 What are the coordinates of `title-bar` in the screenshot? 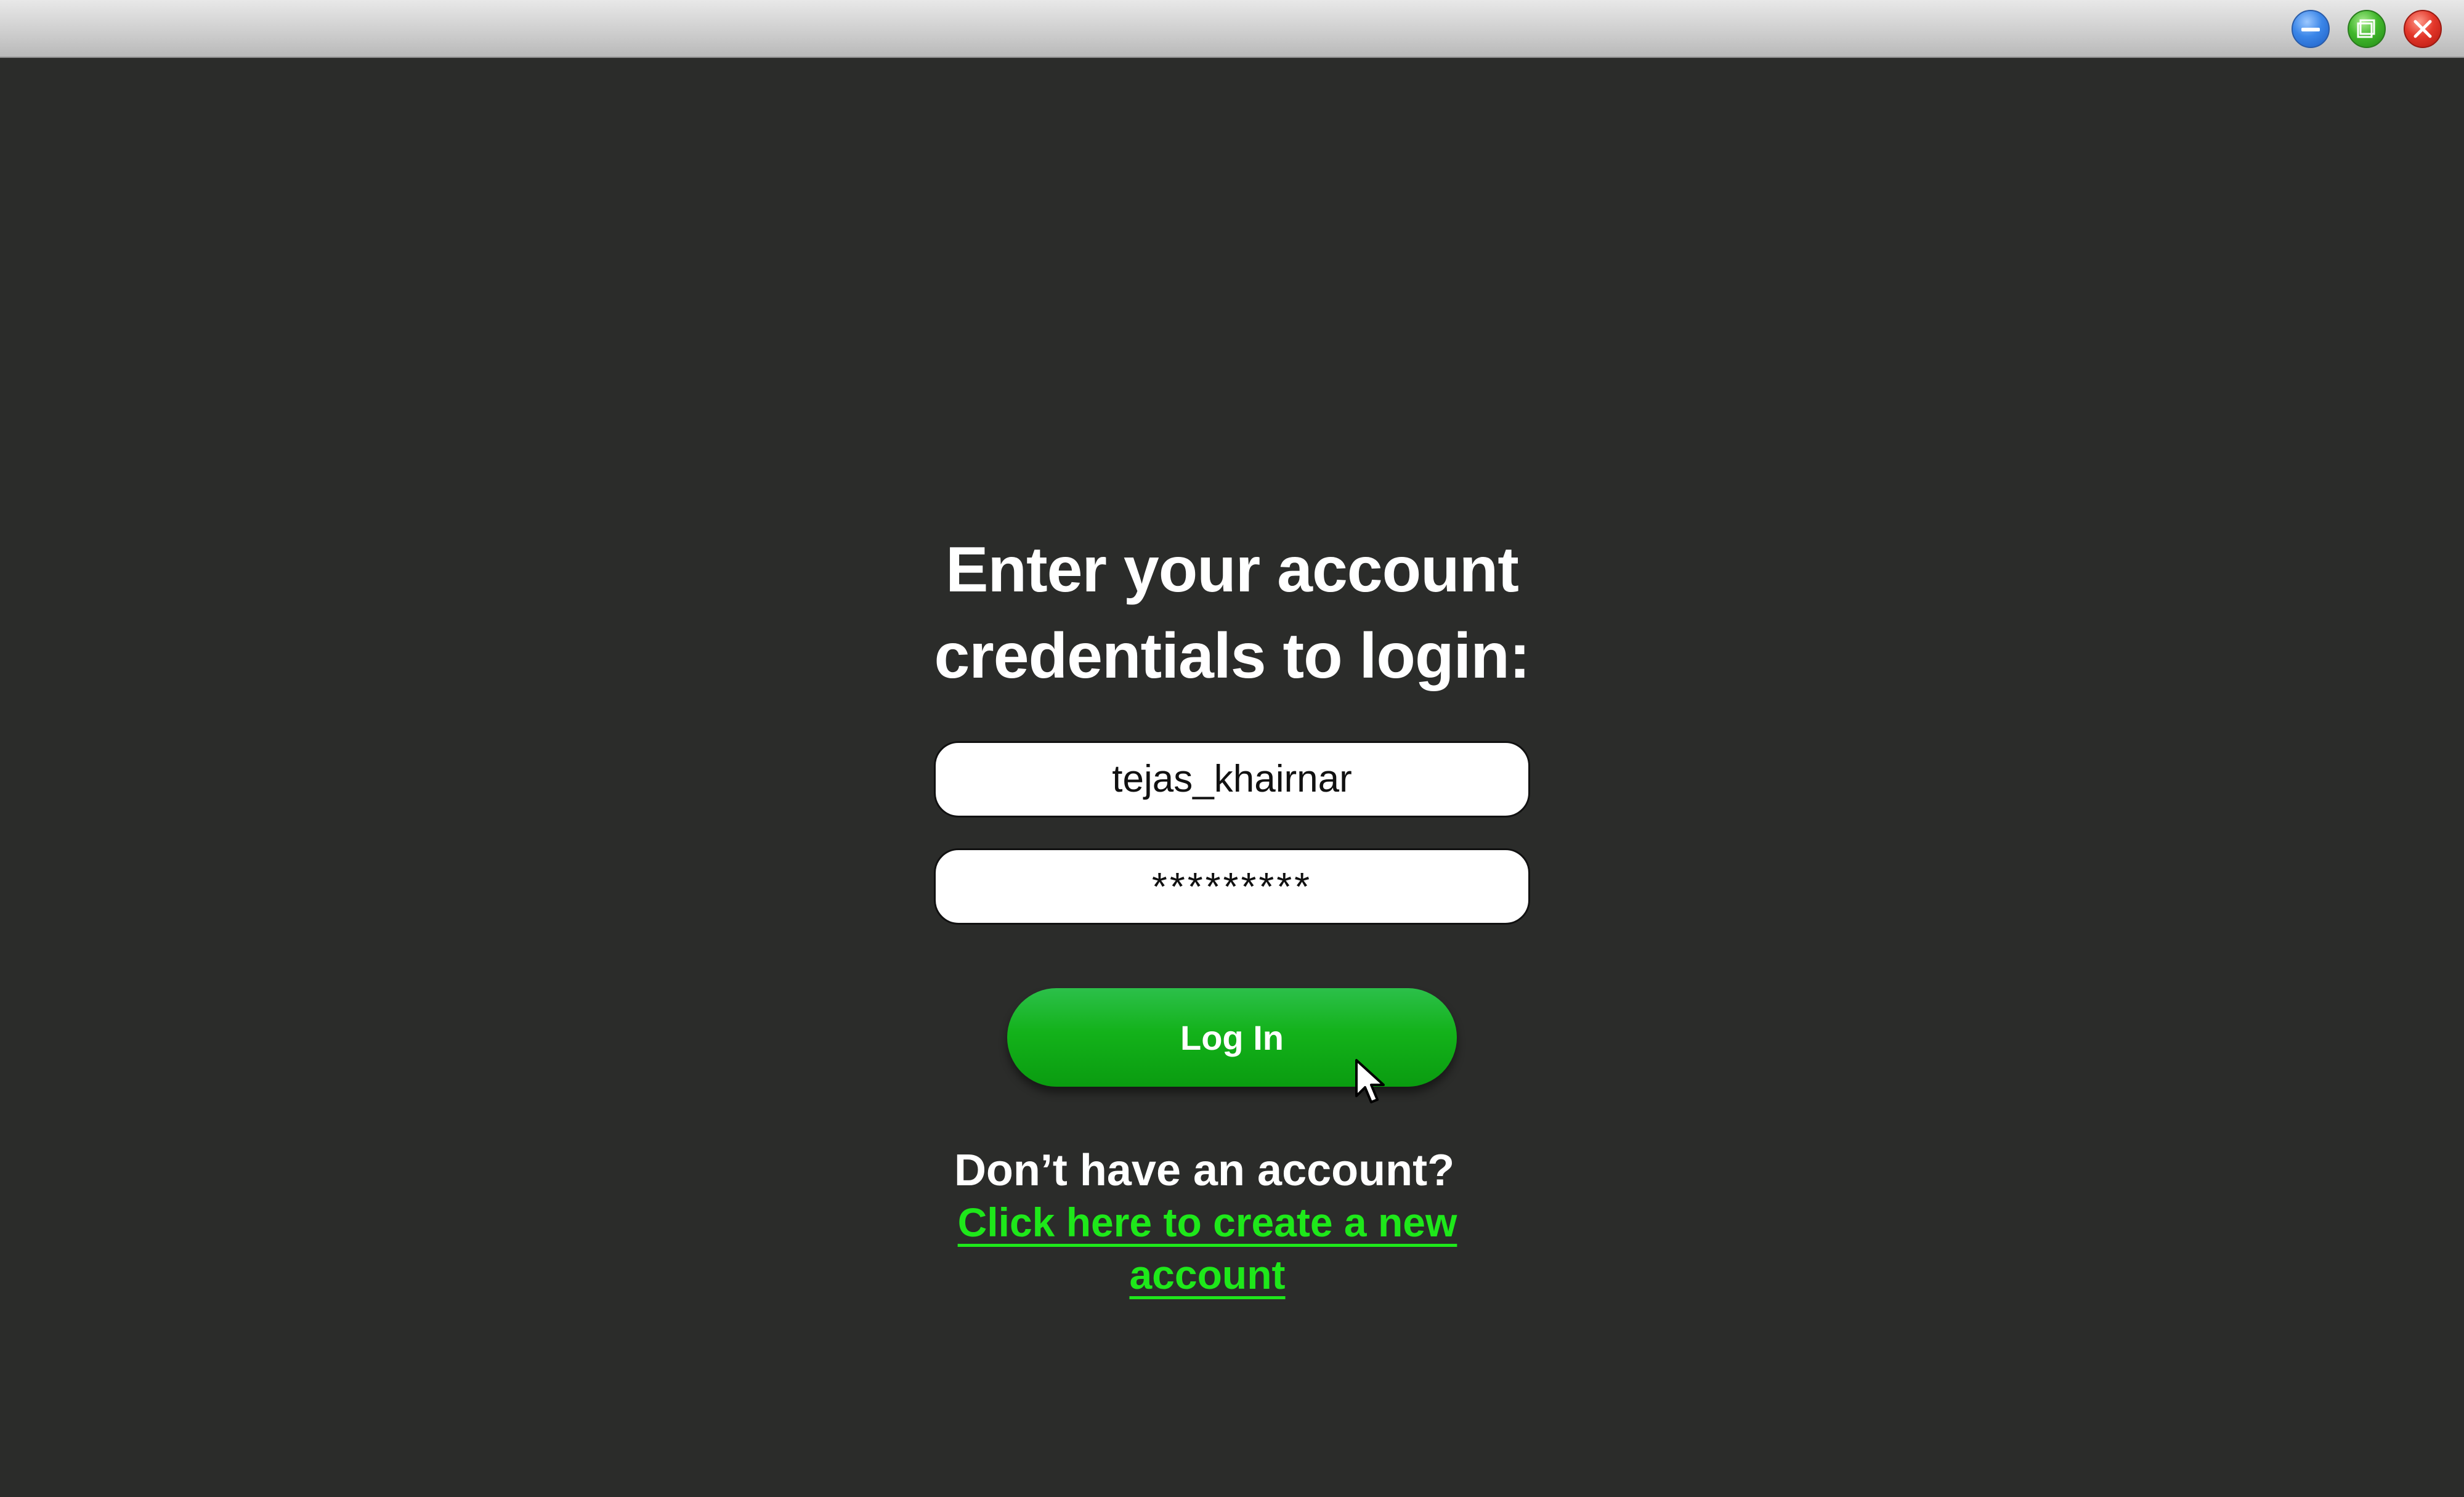 It's located at (1232, 29).